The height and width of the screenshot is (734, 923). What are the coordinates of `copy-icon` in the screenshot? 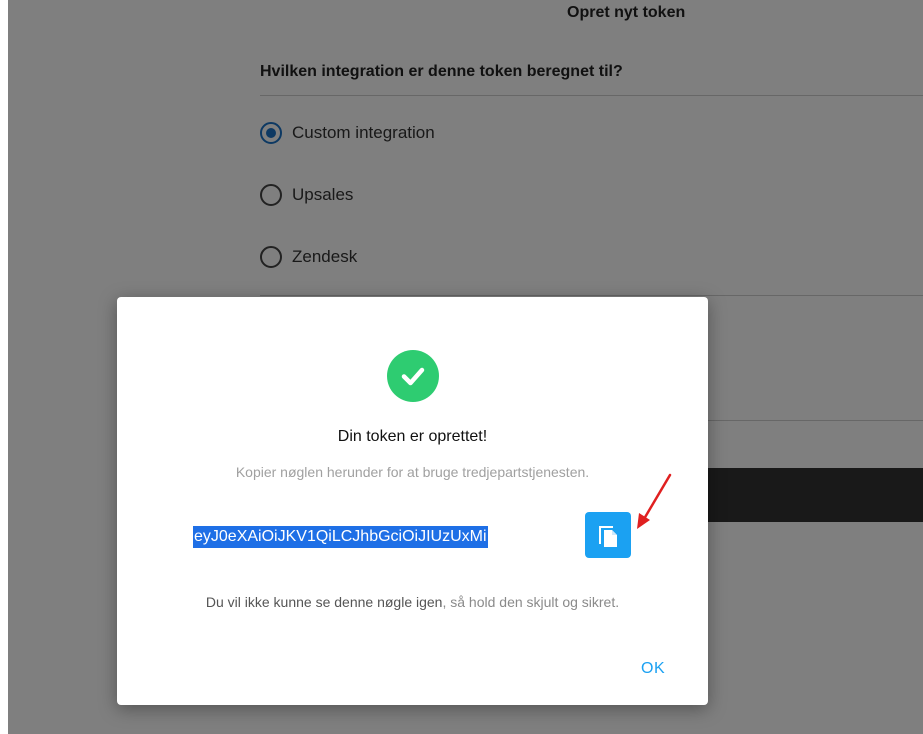 It's located at (608, 536).